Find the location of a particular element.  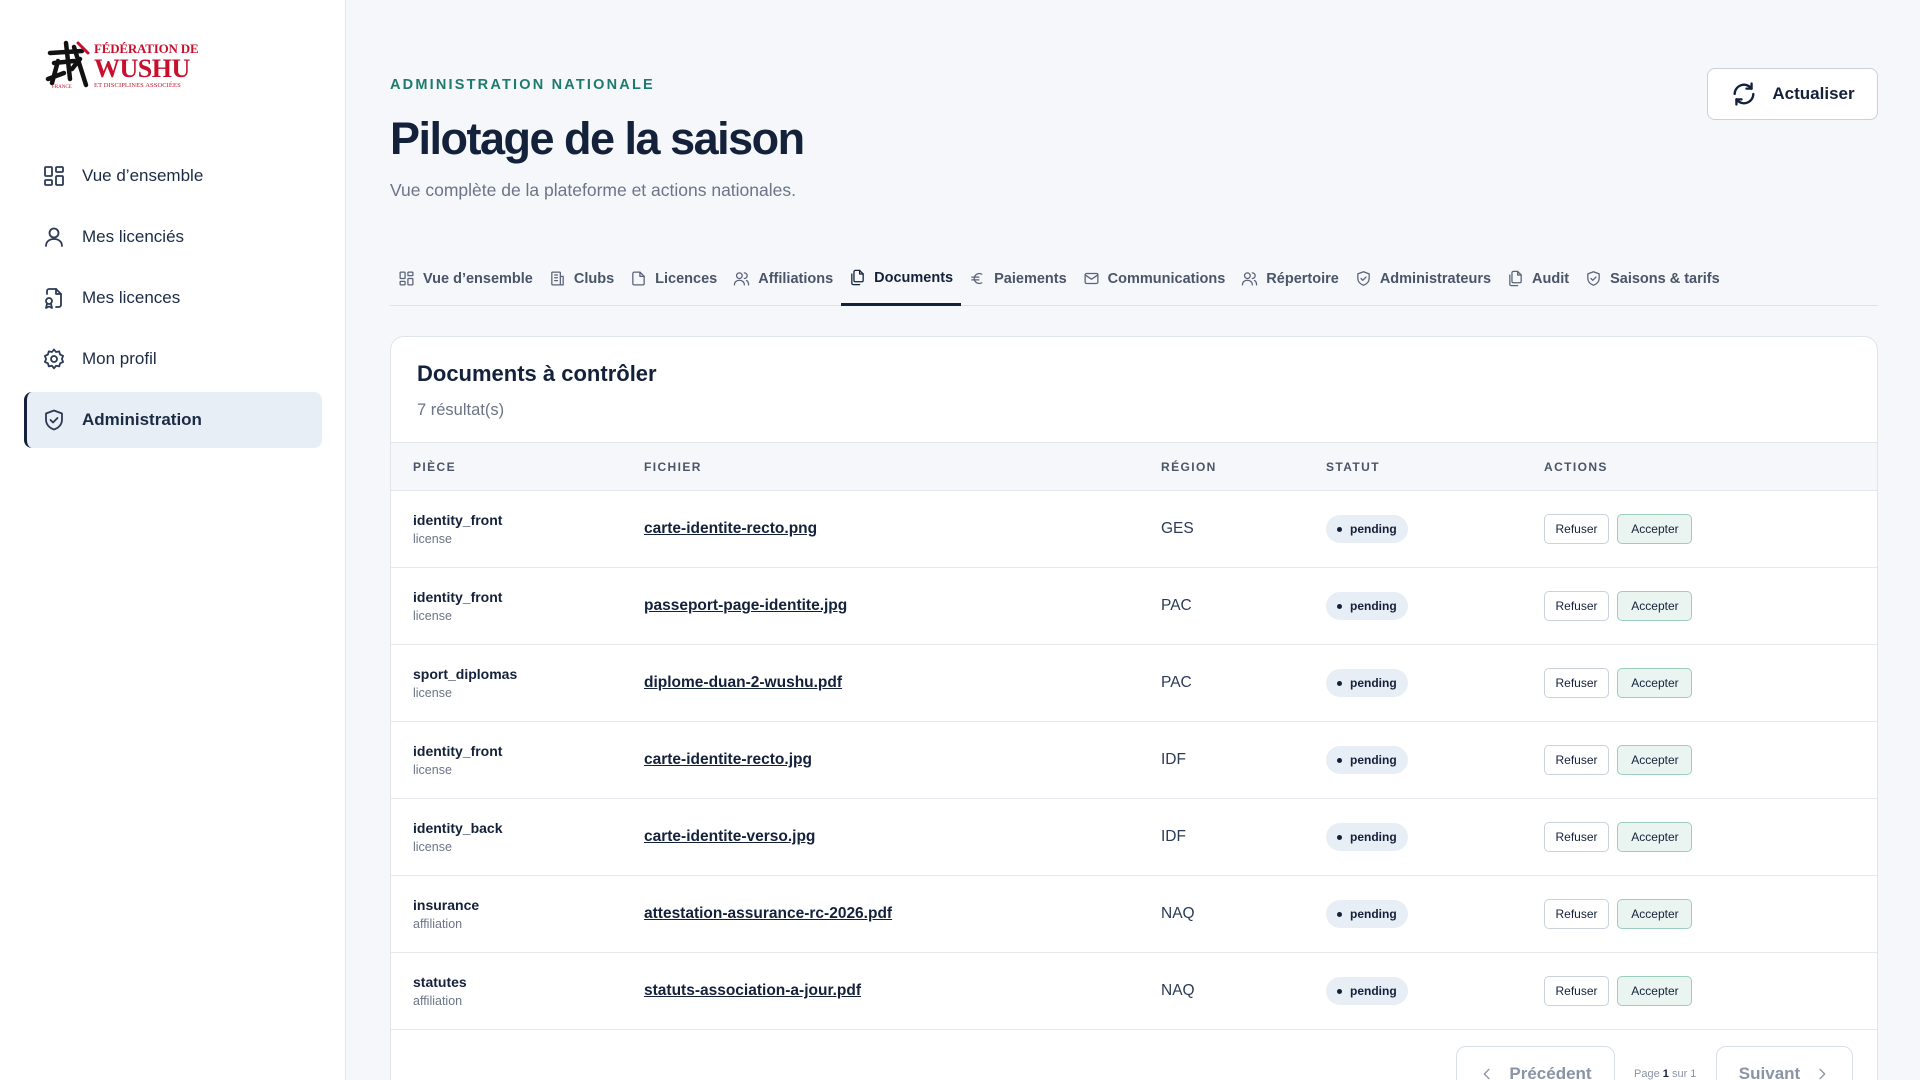

tab-label: Licences is located at coordinates (686, 278).